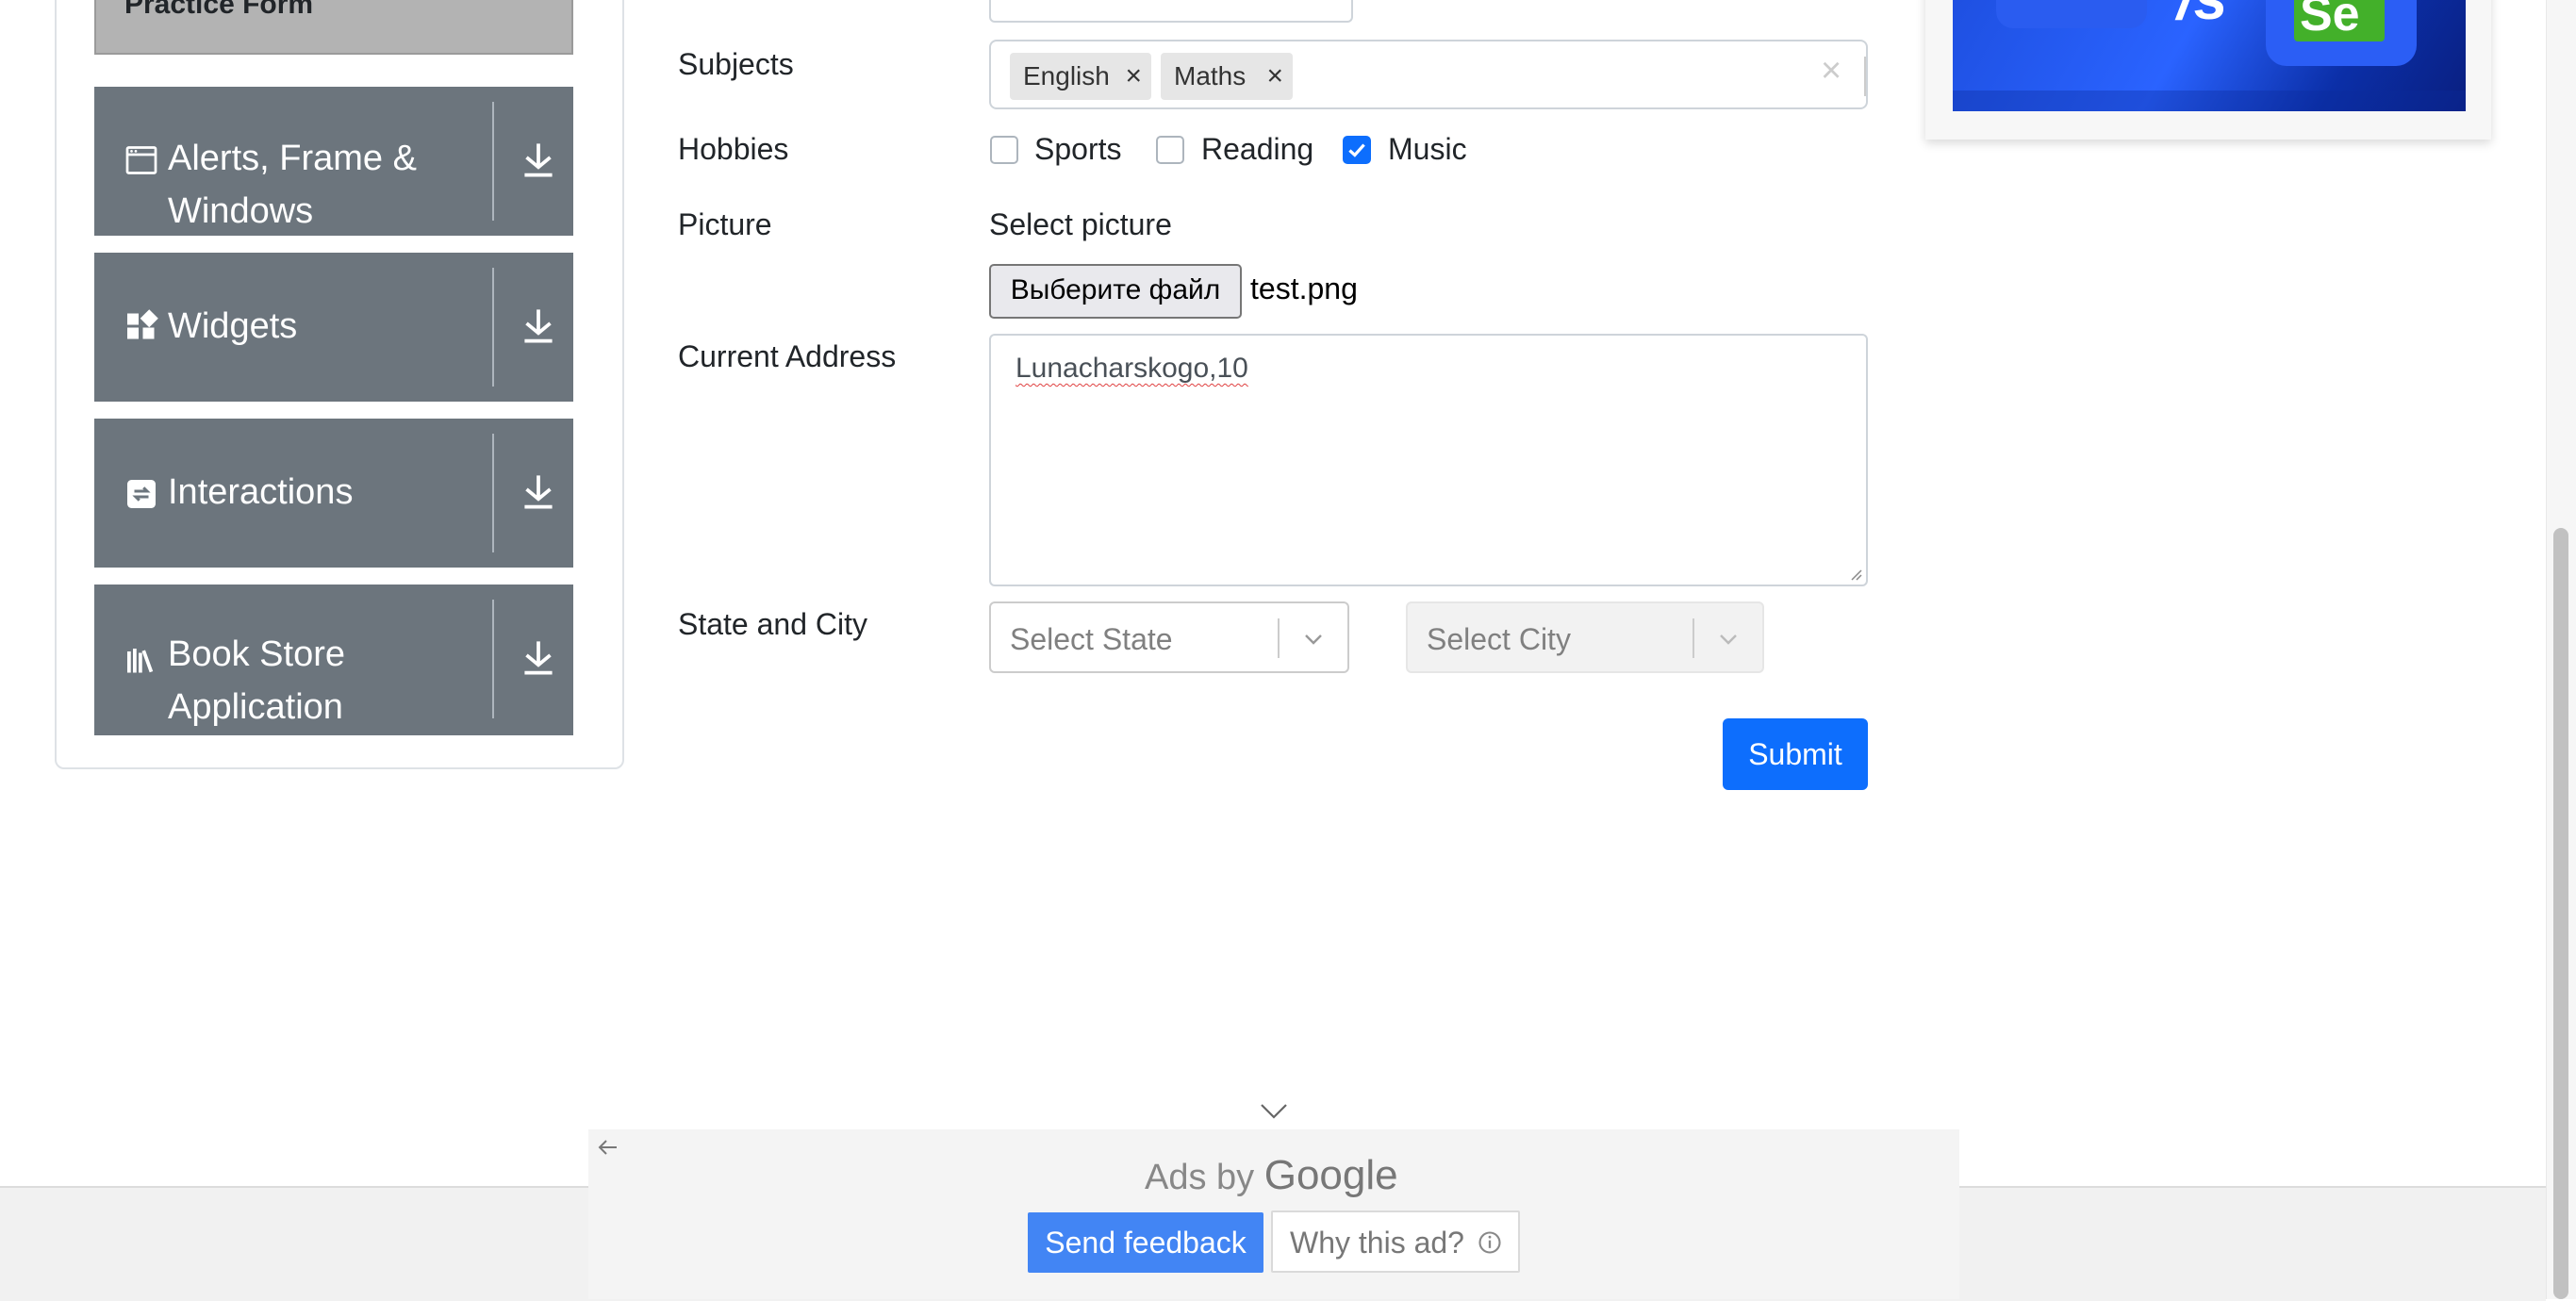 This screenshot has width=2576, height=1301. I want to click on subjects-input: English × Maths × ×, so click(1428, 75).